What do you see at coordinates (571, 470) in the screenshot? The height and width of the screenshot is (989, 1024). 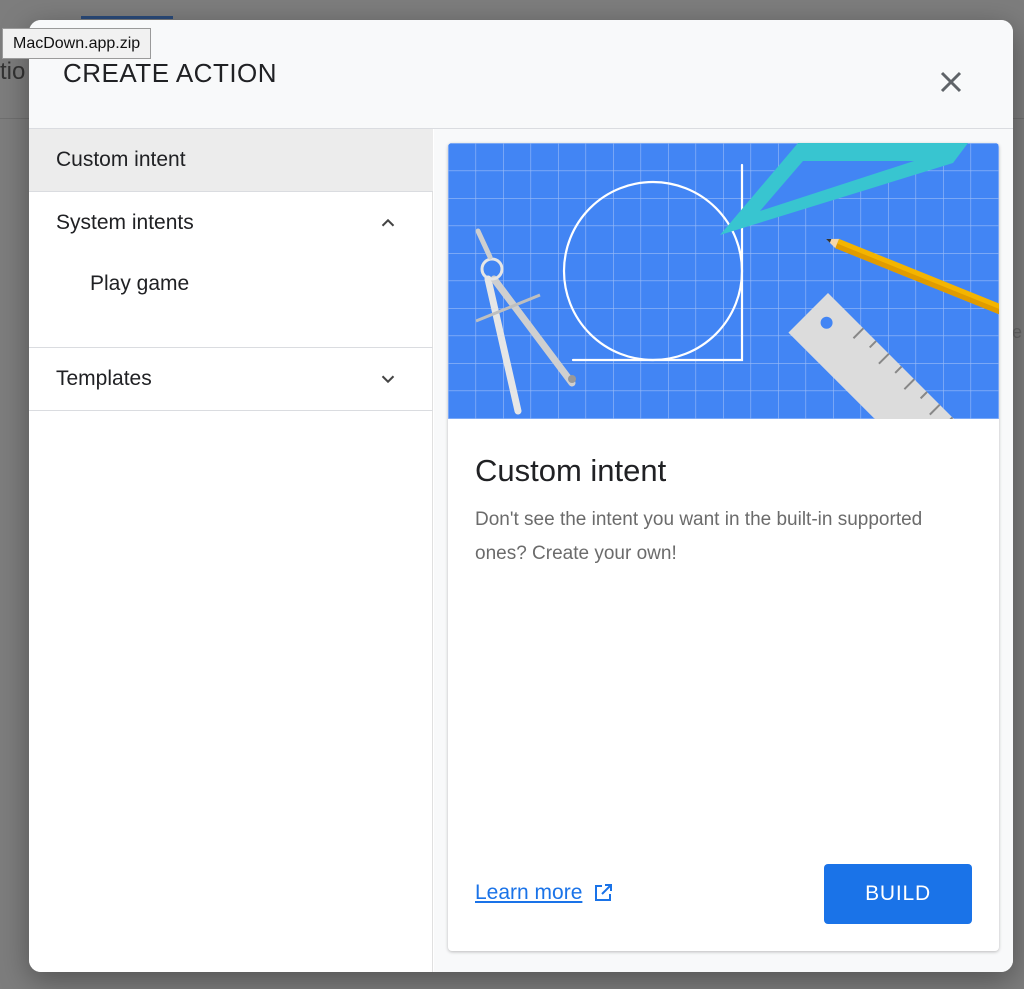 I see `card-title: Custom intent` at bounding box center [571, 470].